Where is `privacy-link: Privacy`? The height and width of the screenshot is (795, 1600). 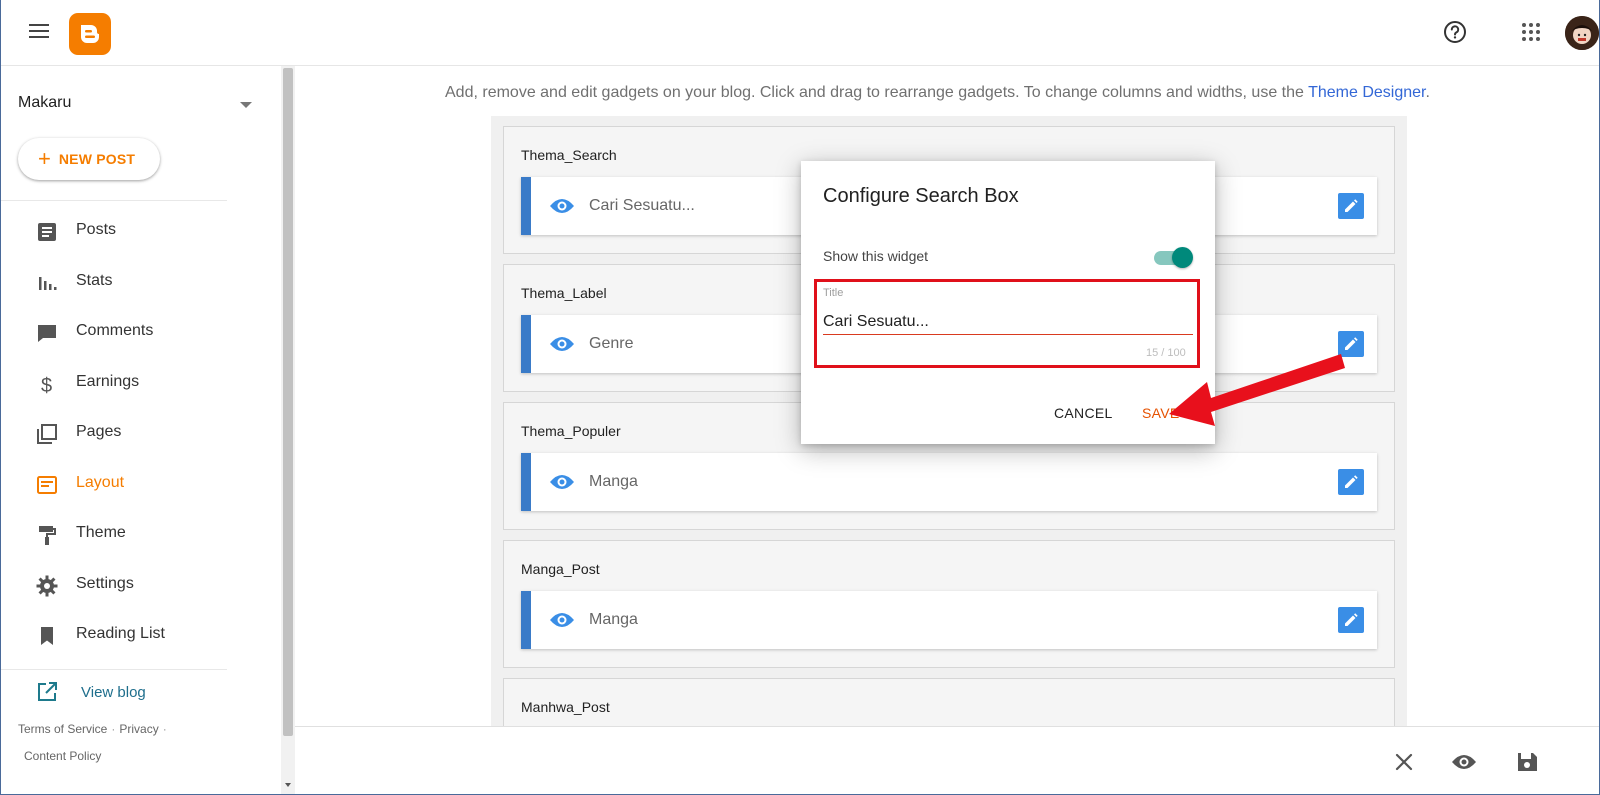
privacy-link: Privacy is located at coordinates (138, 729).